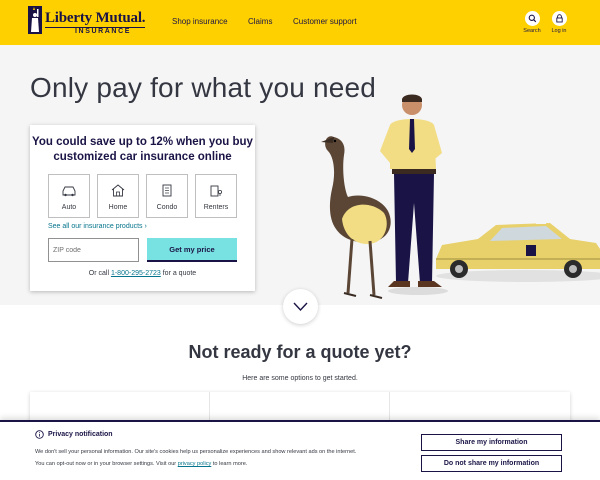 The width and height of the screenshot is (600, 480). Describe the element at coordinates (200, 21) in the screenshot. I see `nav-shop-insurance: Shop insurance` at that location.